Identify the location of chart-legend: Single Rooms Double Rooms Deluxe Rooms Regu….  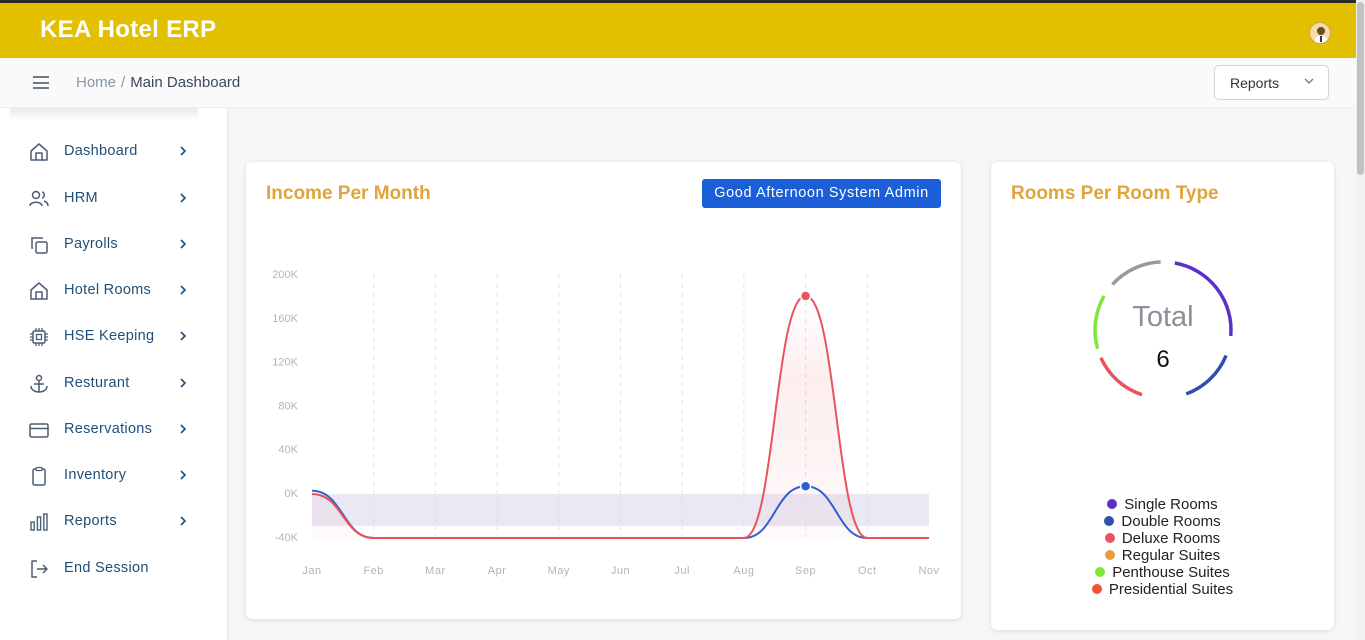
(1162, 547).